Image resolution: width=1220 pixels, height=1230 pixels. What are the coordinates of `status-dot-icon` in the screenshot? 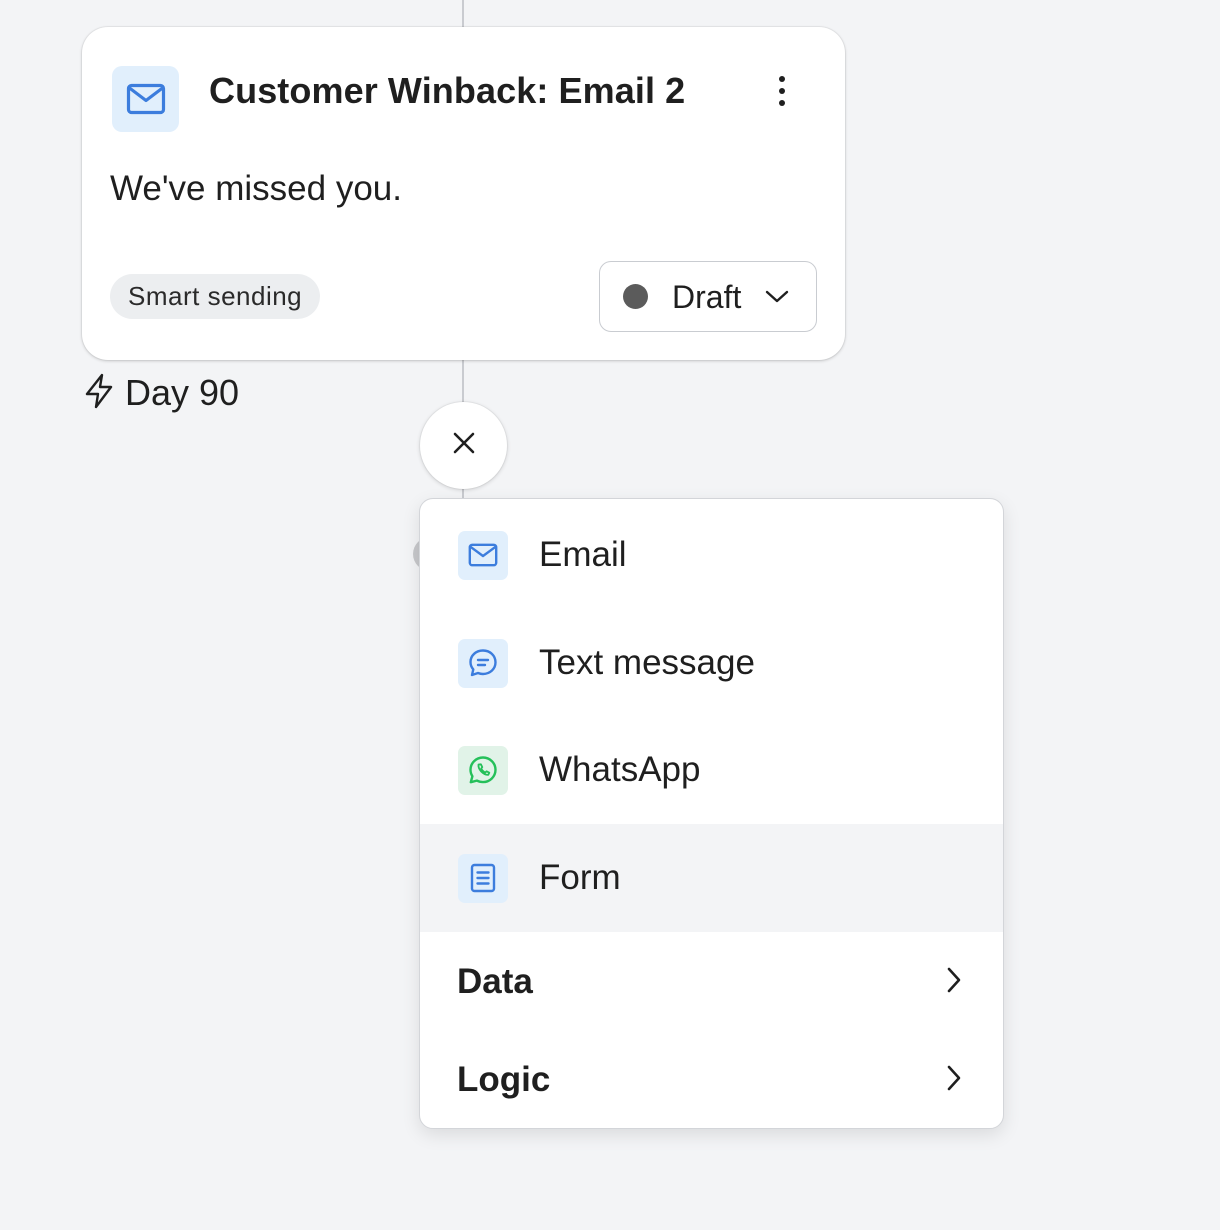 It's located at (635, 296).